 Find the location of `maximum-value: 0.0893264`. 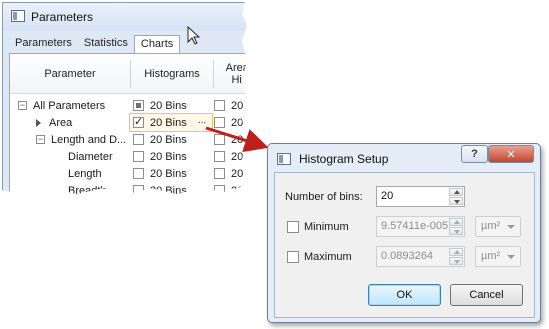

maximum-value: 0.0893264 is located at coordinates (407, 256).